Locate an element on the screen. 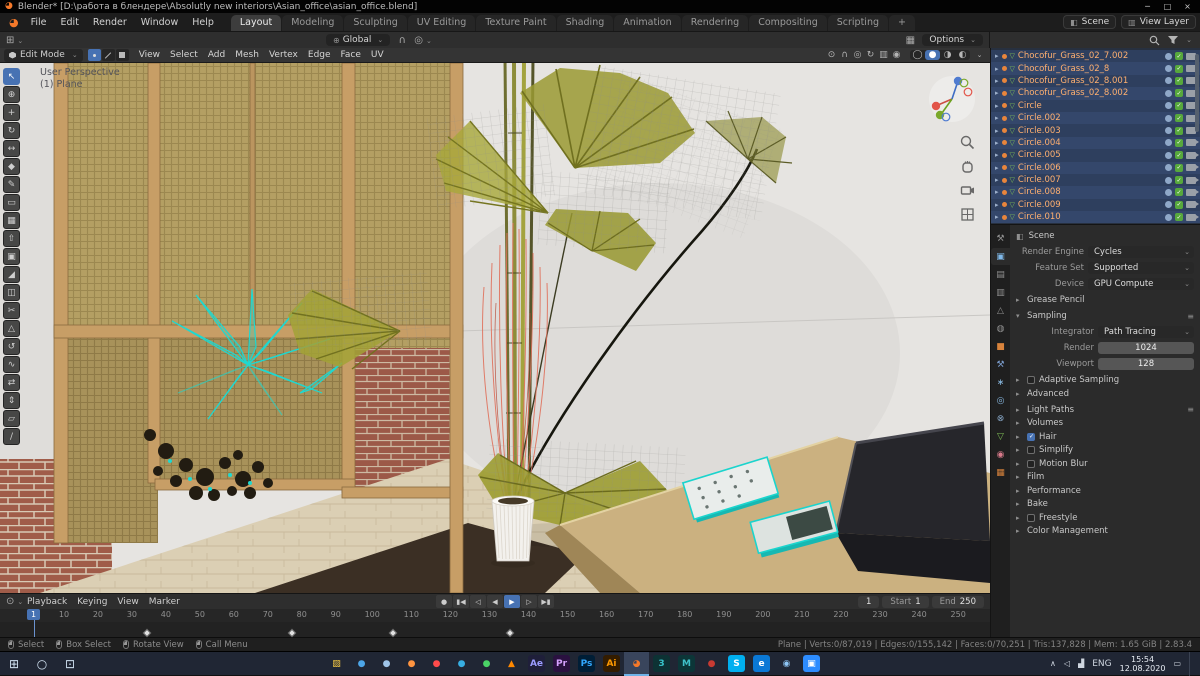 The image size is (1200, 676). integrator-select: Path Tracing is located at coordinates (1146, 332).